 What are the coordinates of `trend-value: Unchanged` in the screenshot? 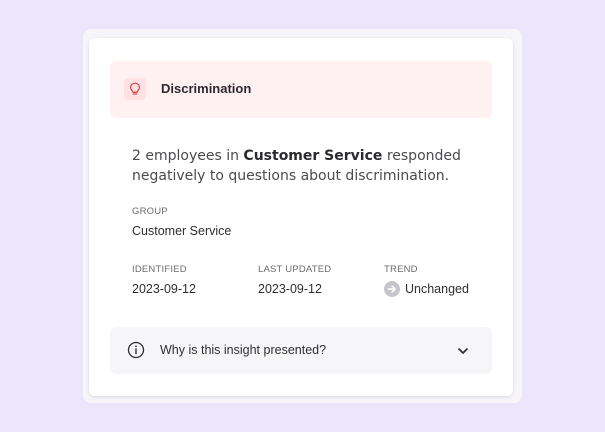 It's located at (437, 289).